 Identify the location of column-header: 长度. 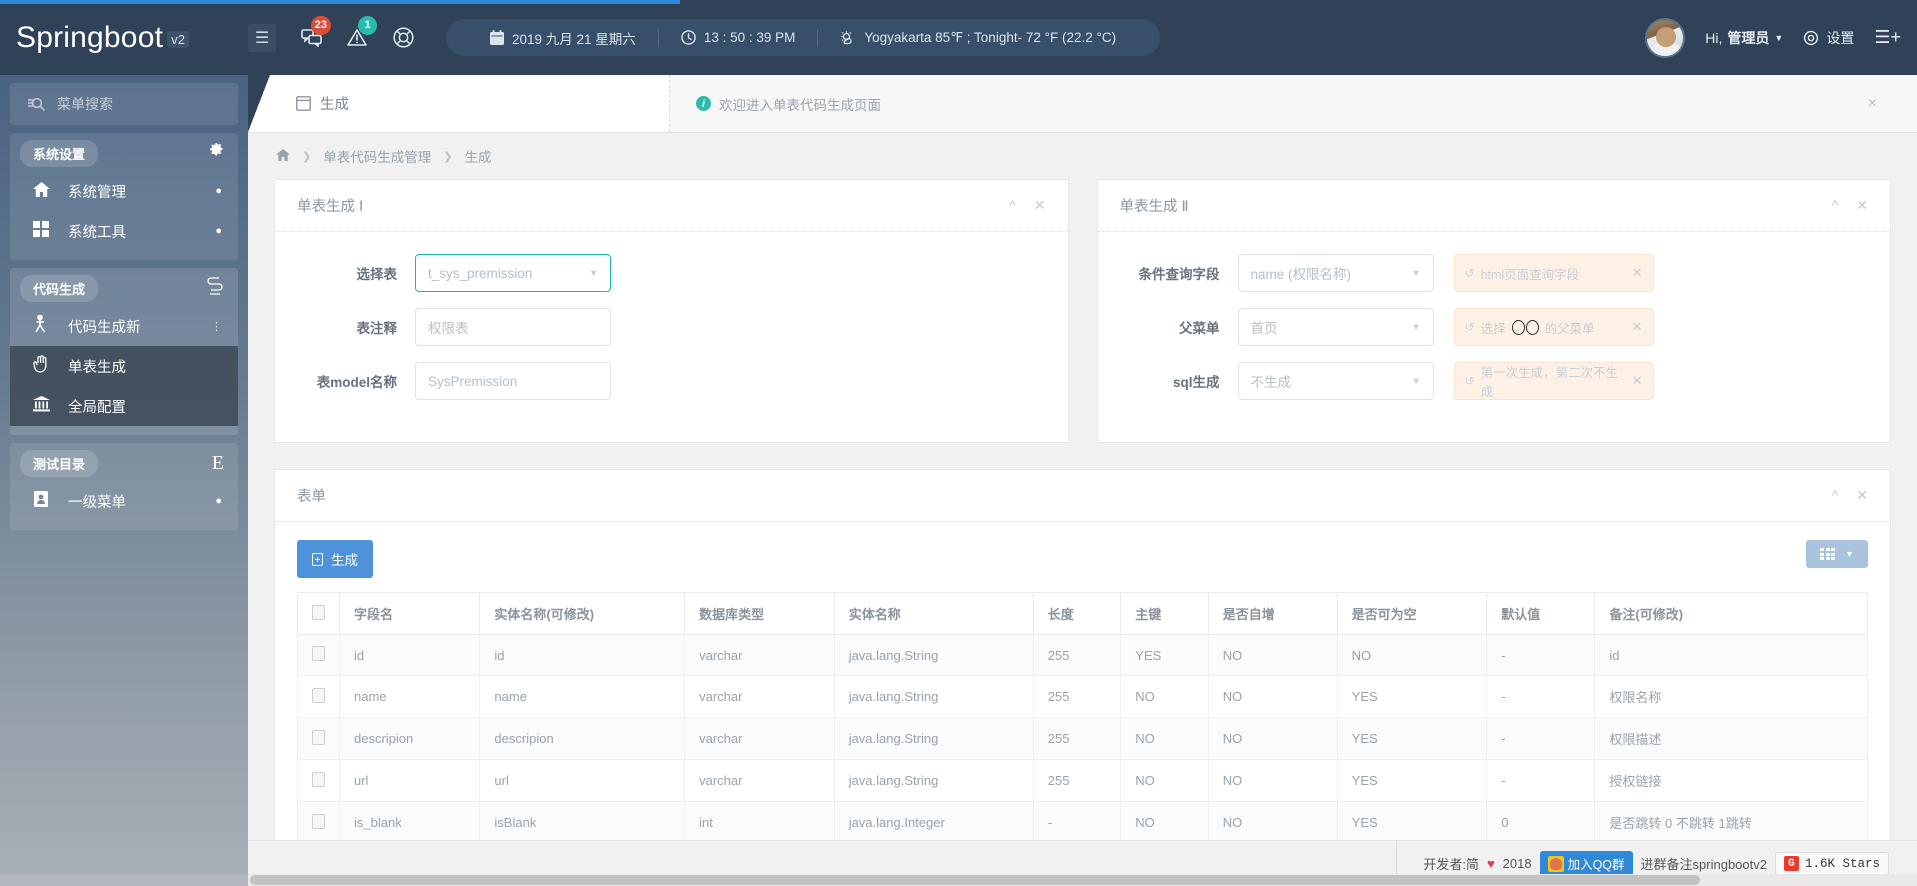
(1077, 613).